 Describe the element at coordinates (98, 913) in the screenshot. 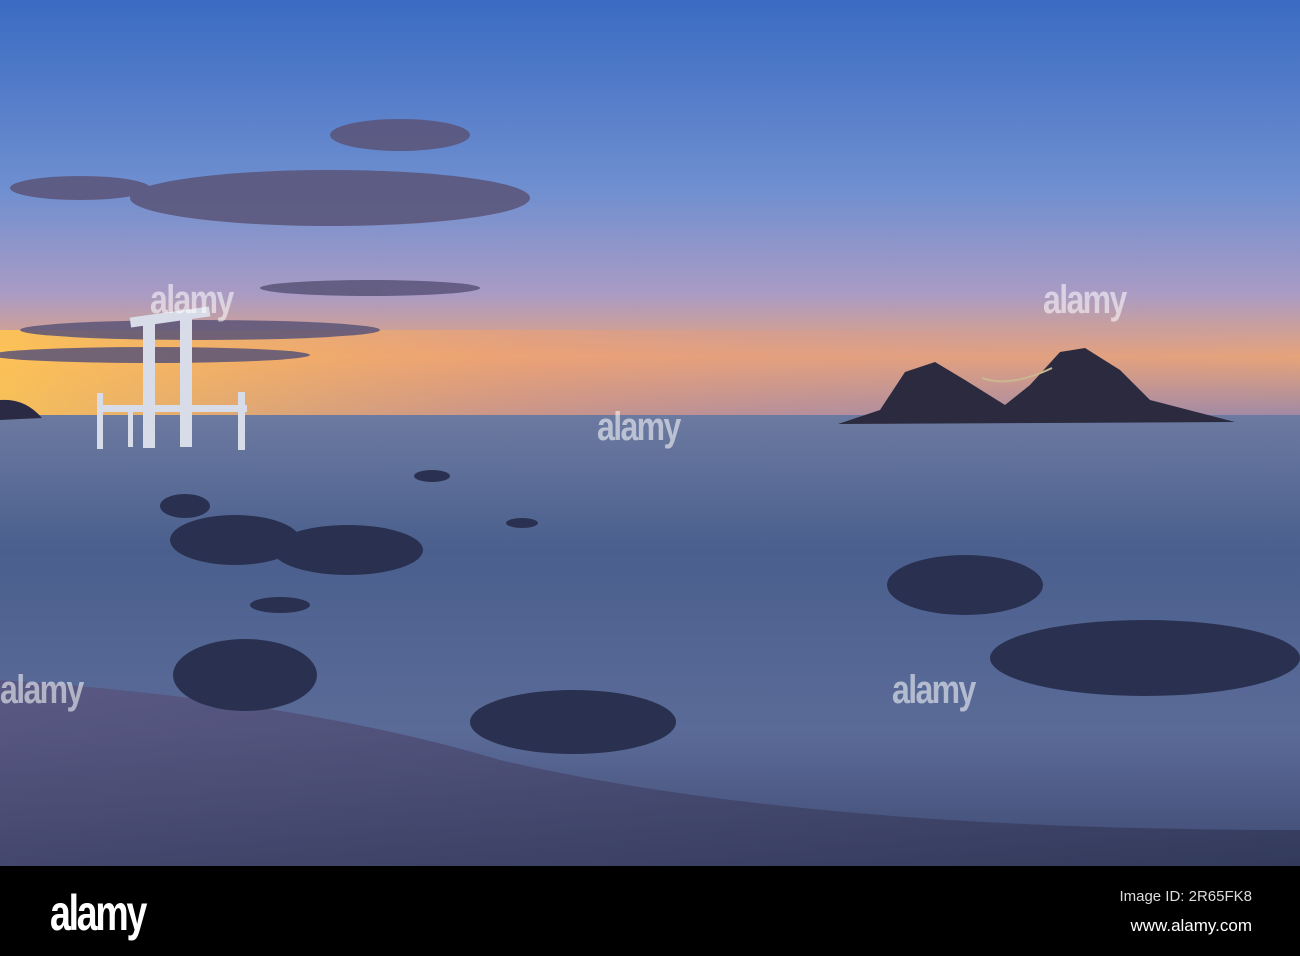

I see `alamy-logo: alamy` at that location.